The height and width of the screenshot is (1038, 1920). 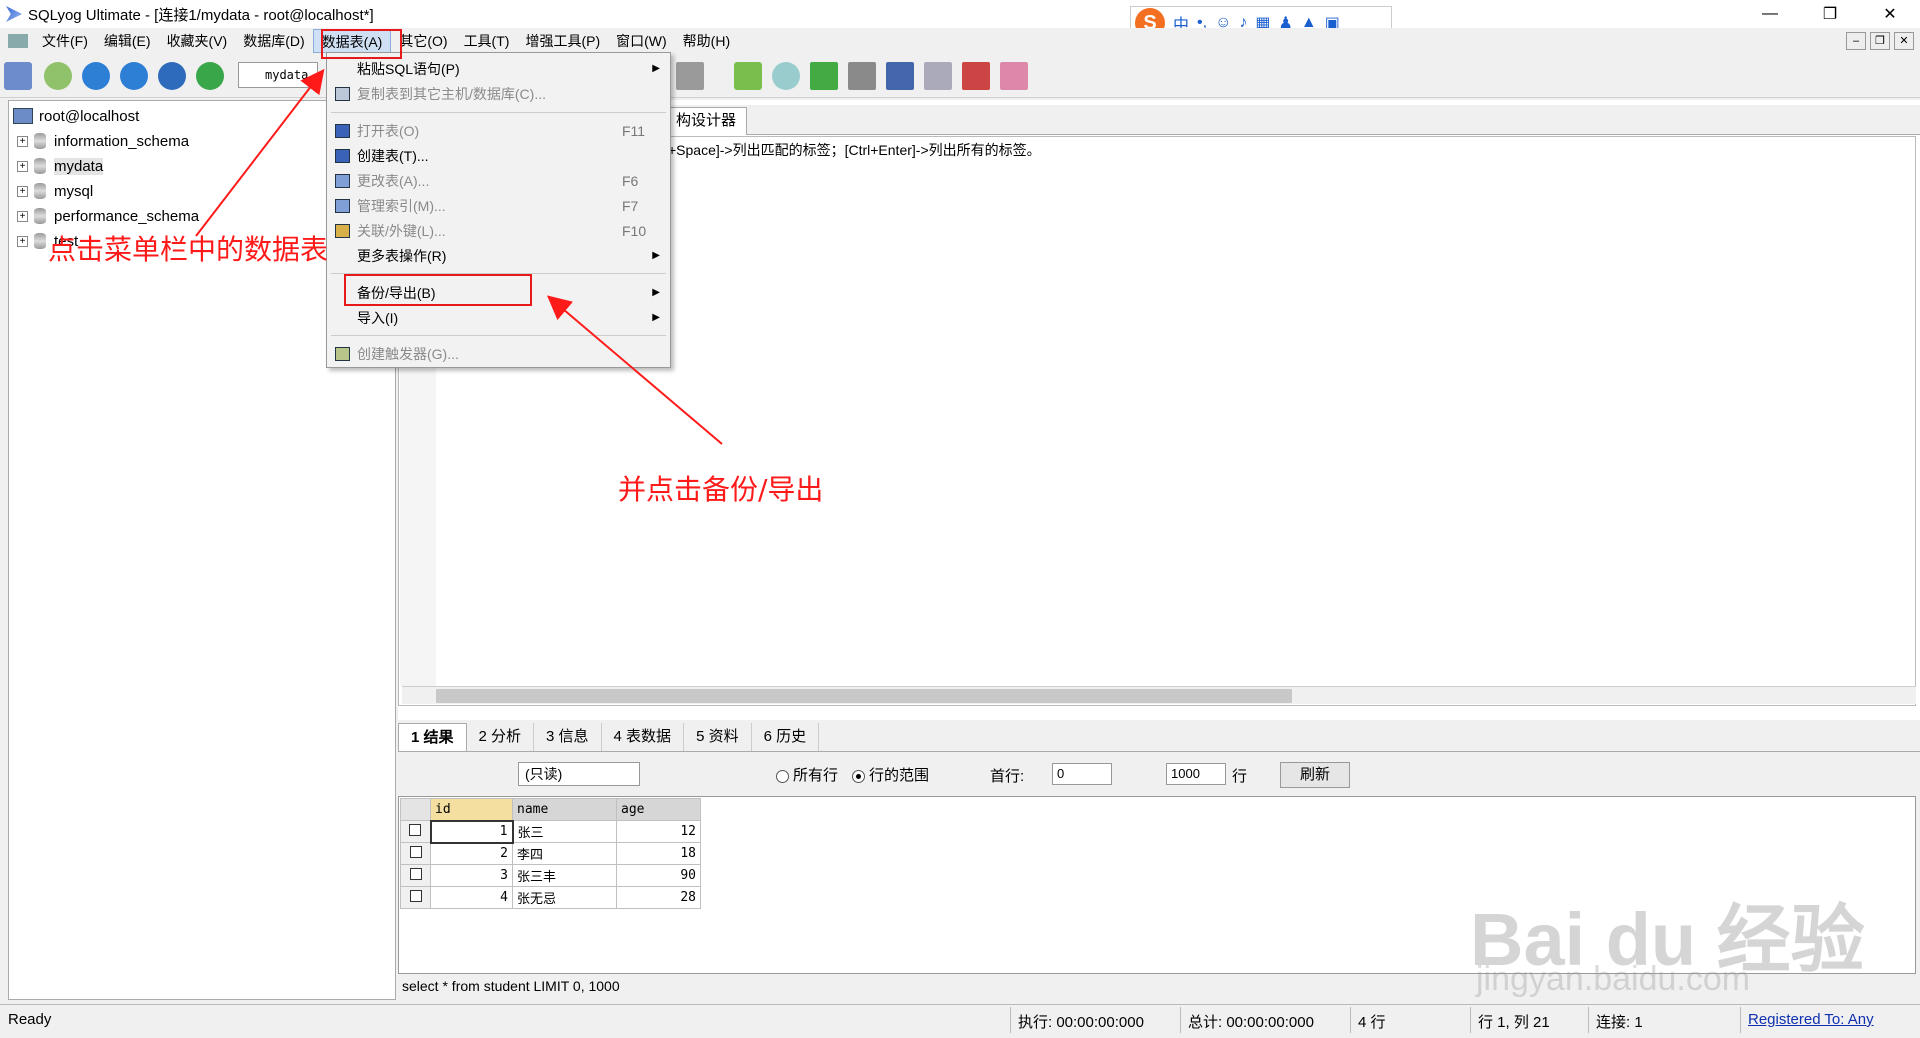 I want to click on tree-db-performance-schema: + performance_schema, so click(x=104, y=216).